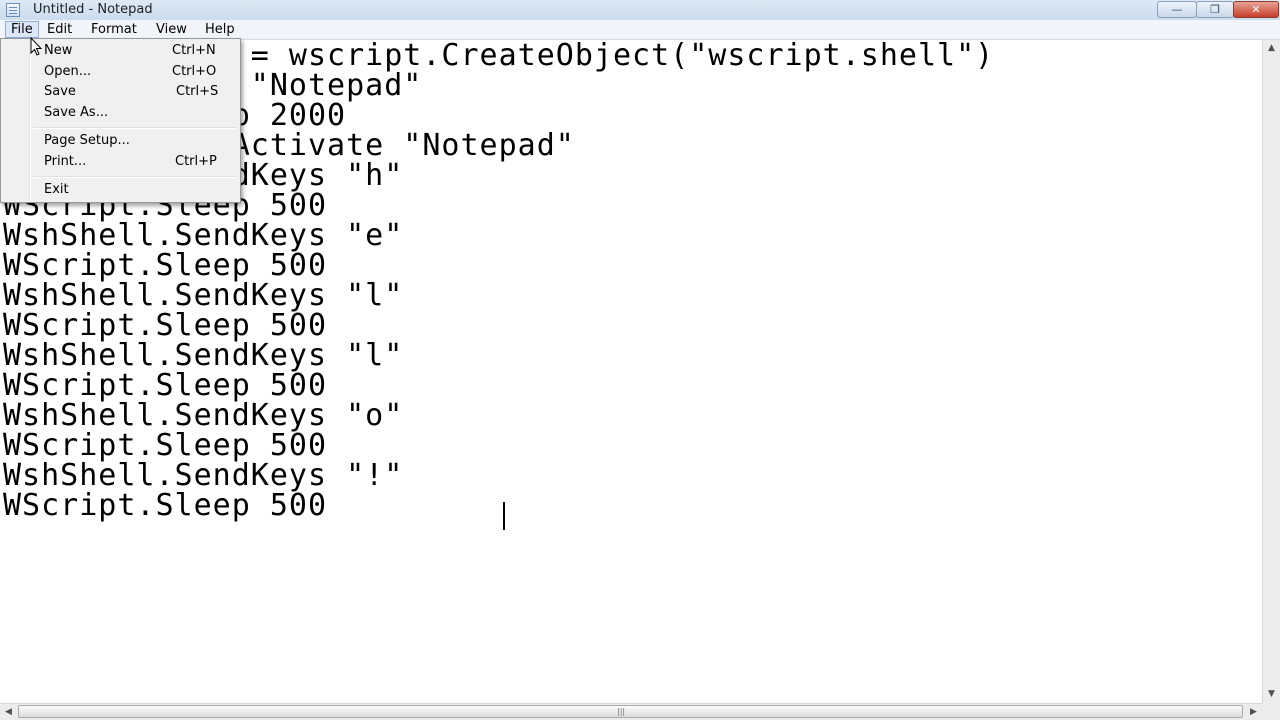 The image size is (1280, 720). Describe the element at coordinates (640, 30) in the screenshot. I see `menu-bar: File Edit Format View Help` at that location.